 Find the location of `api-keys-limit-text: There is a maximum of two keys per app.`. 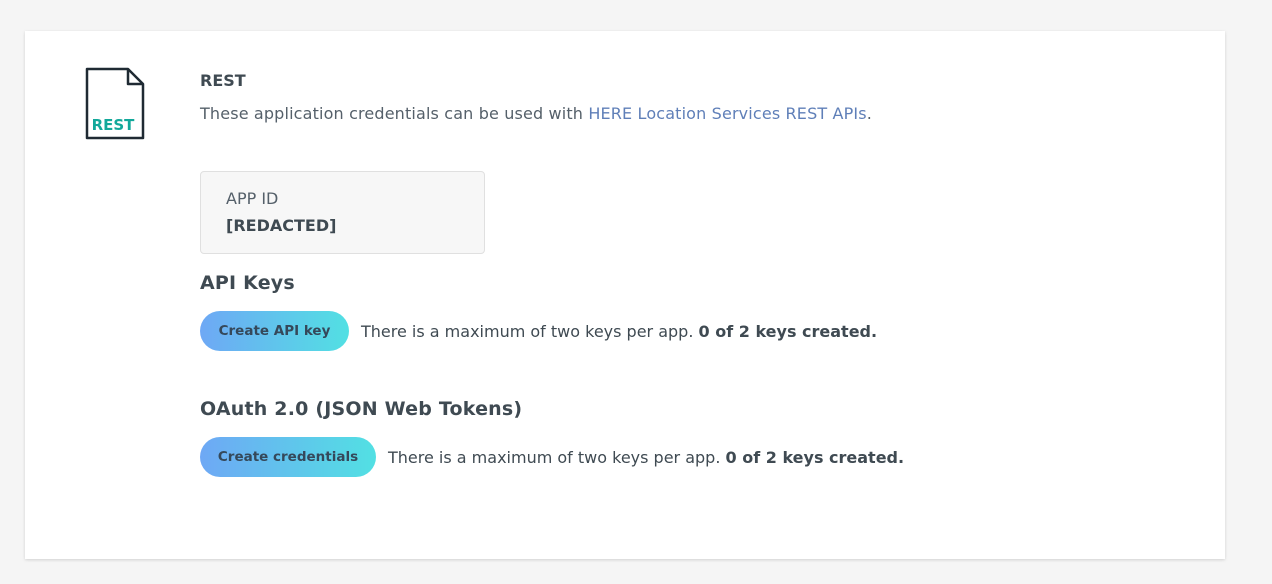

api-keys-limit-text: There is a maximum of two keys per app. is located at coordinates (527, 331).